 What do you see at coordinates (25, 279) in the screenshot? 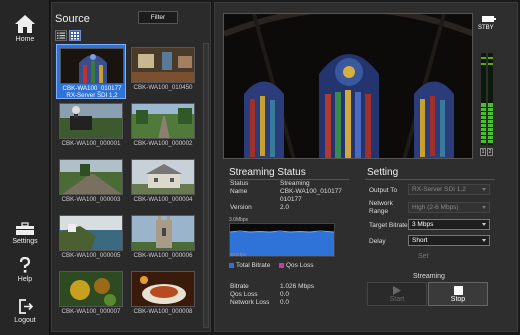
I see `help-label: Help` at bounding box center [25, 279].